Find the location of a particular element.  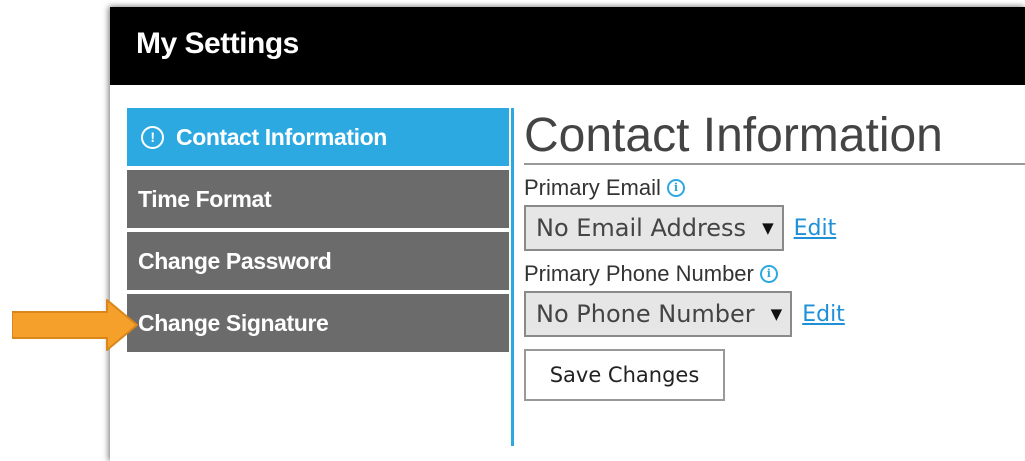

primary-email-label-row: Primary Email i is located at coordinates (774, 188).